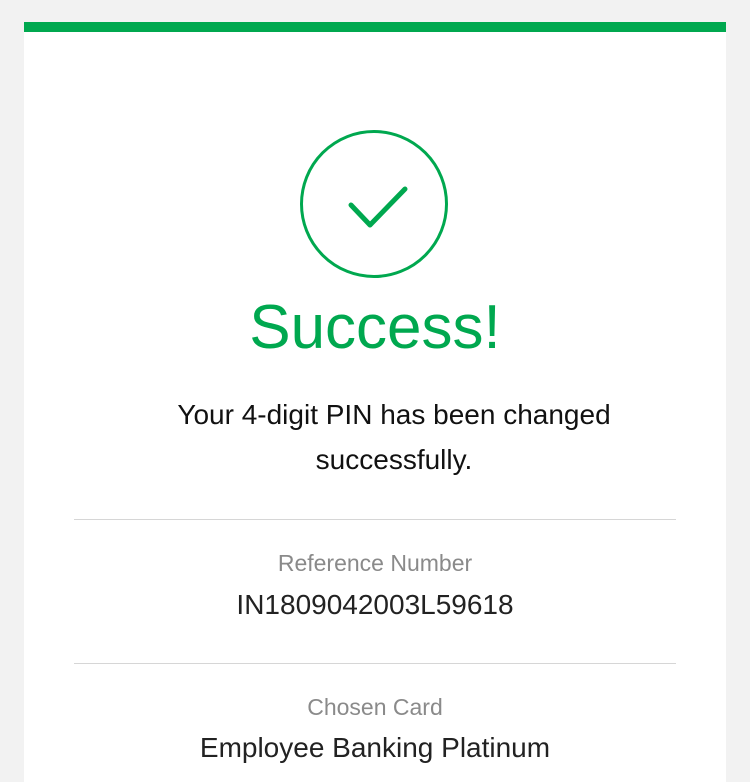 This screenshot has height=782, width=750. I want to click on reference-number-label: Reference Number, so click(375, 563).